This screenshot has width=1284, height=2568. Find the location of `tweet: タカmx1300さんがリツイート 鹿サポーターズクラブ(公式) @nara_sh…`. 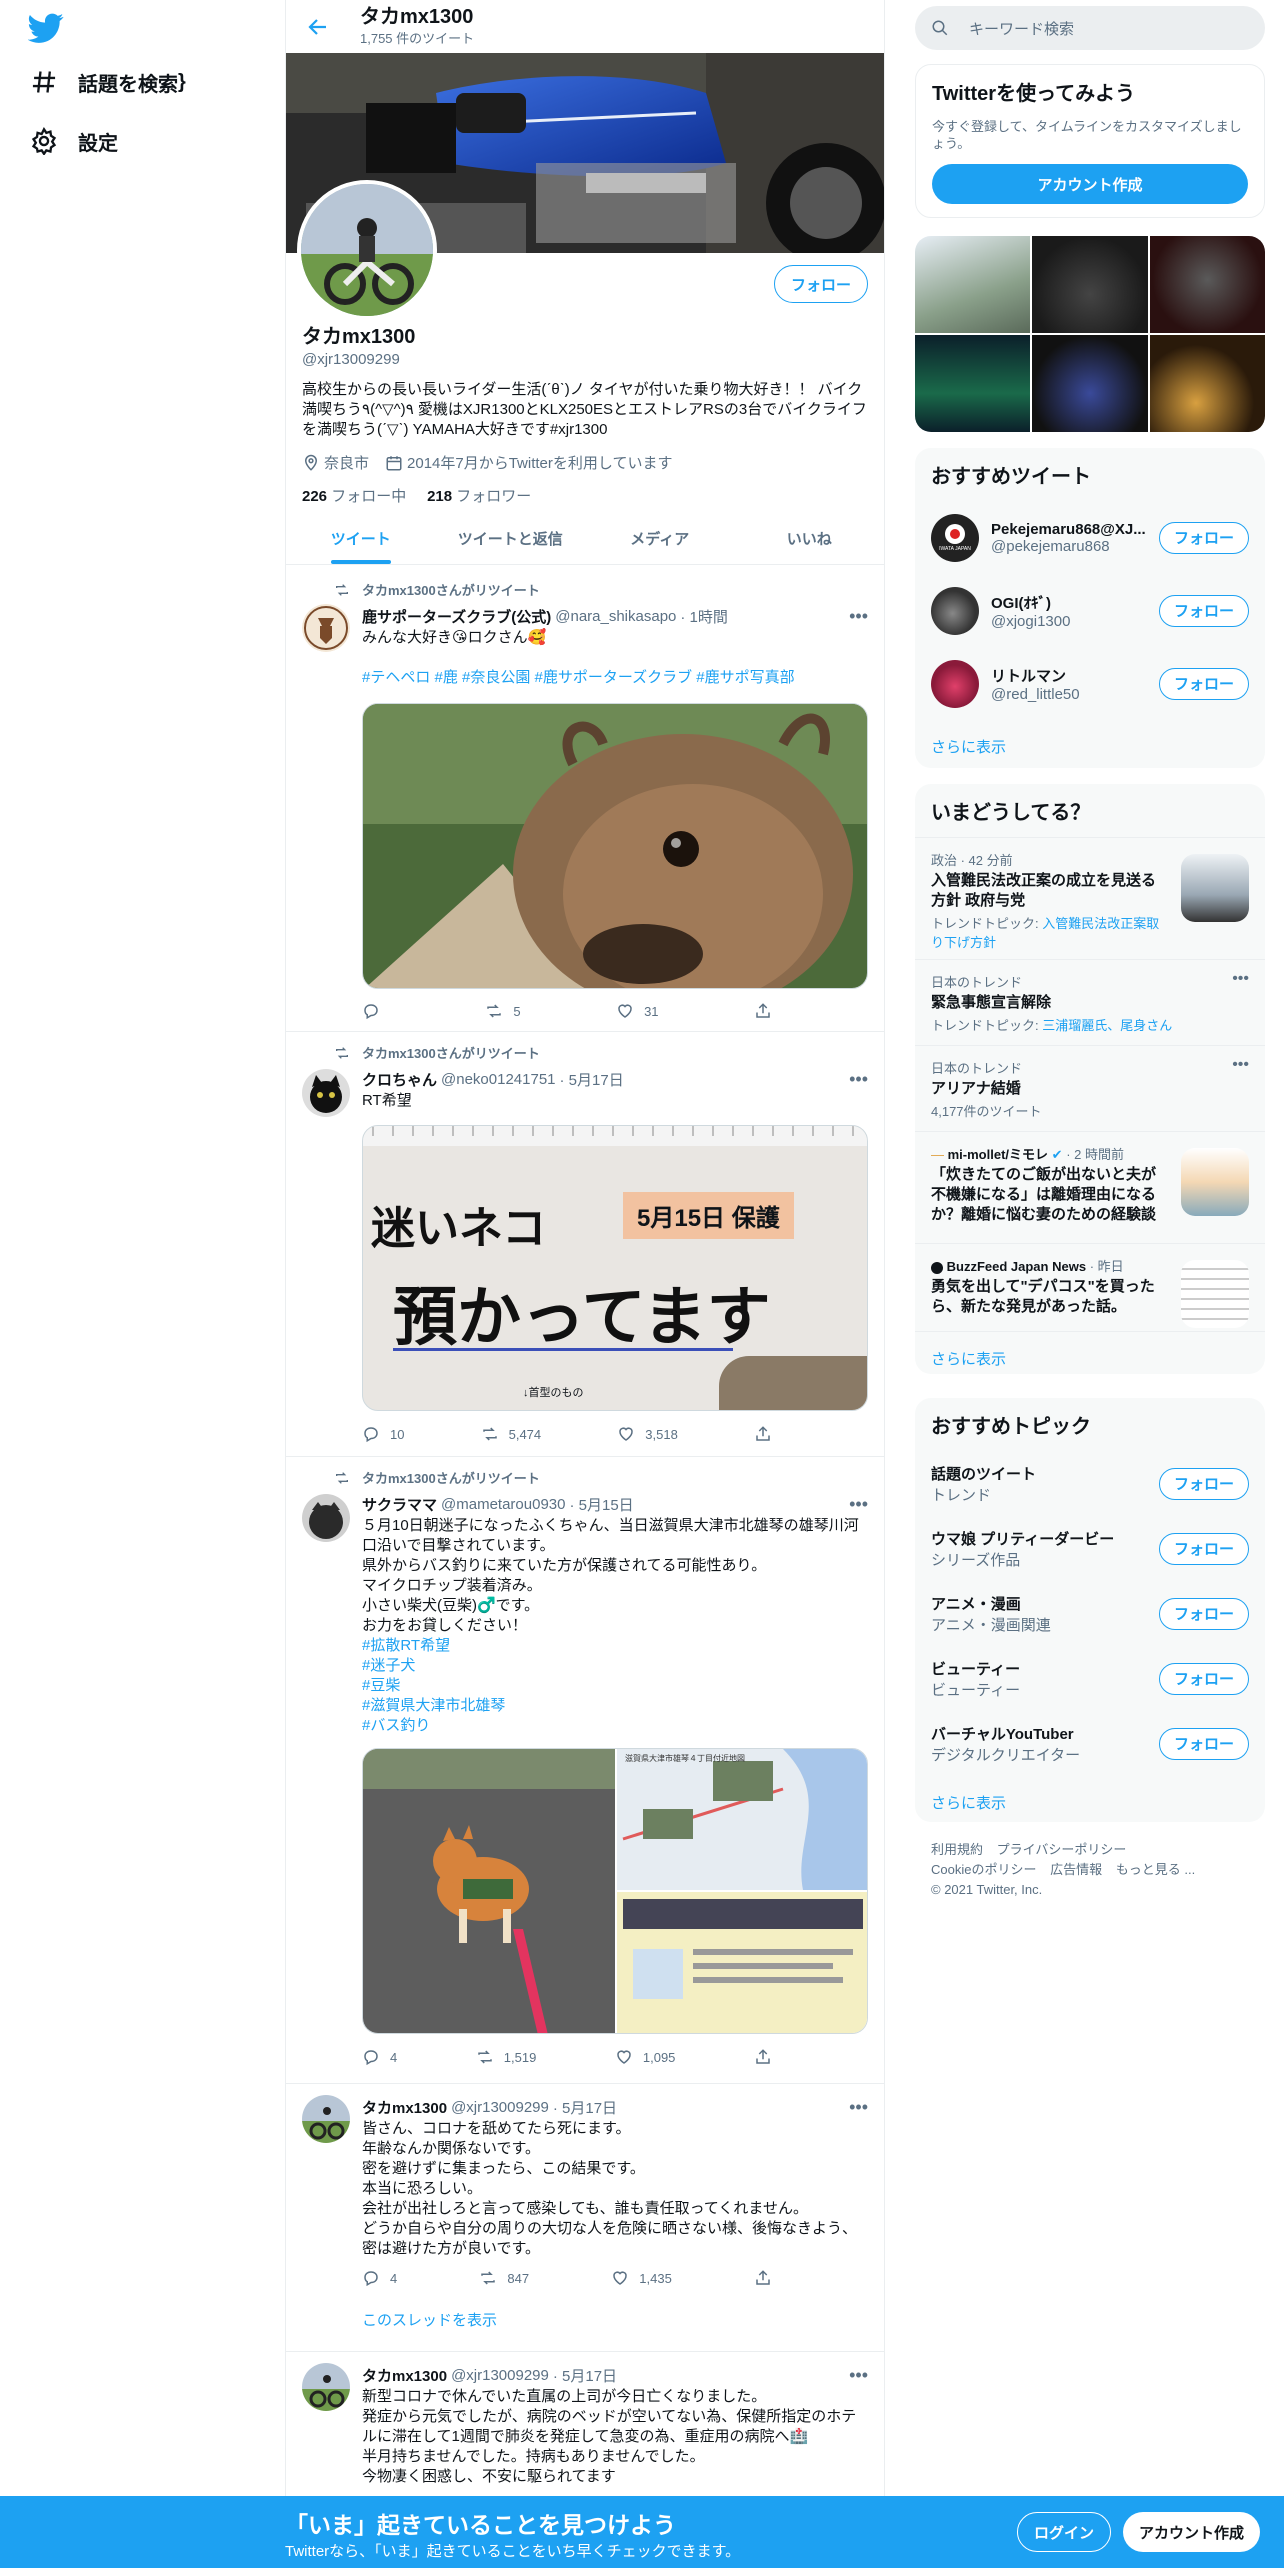

tweet: タカmx1300さんがリツイート 鹿サポーターズクラブ(公式) @nara_sh… is located at coordinates (585, 799).